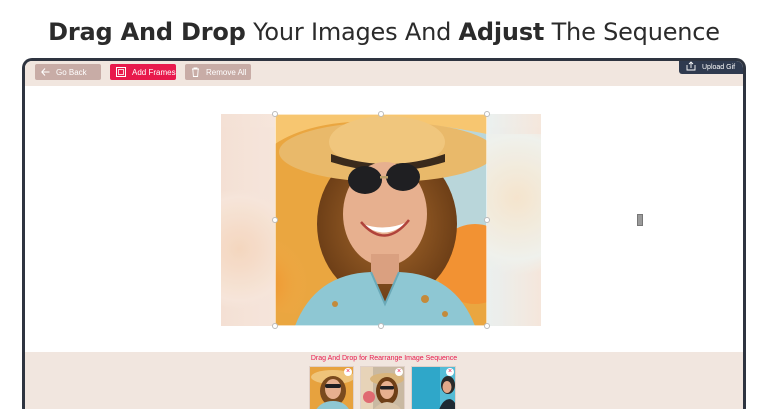  I want to click on go-back-button: Go Back, so click(68, 72).